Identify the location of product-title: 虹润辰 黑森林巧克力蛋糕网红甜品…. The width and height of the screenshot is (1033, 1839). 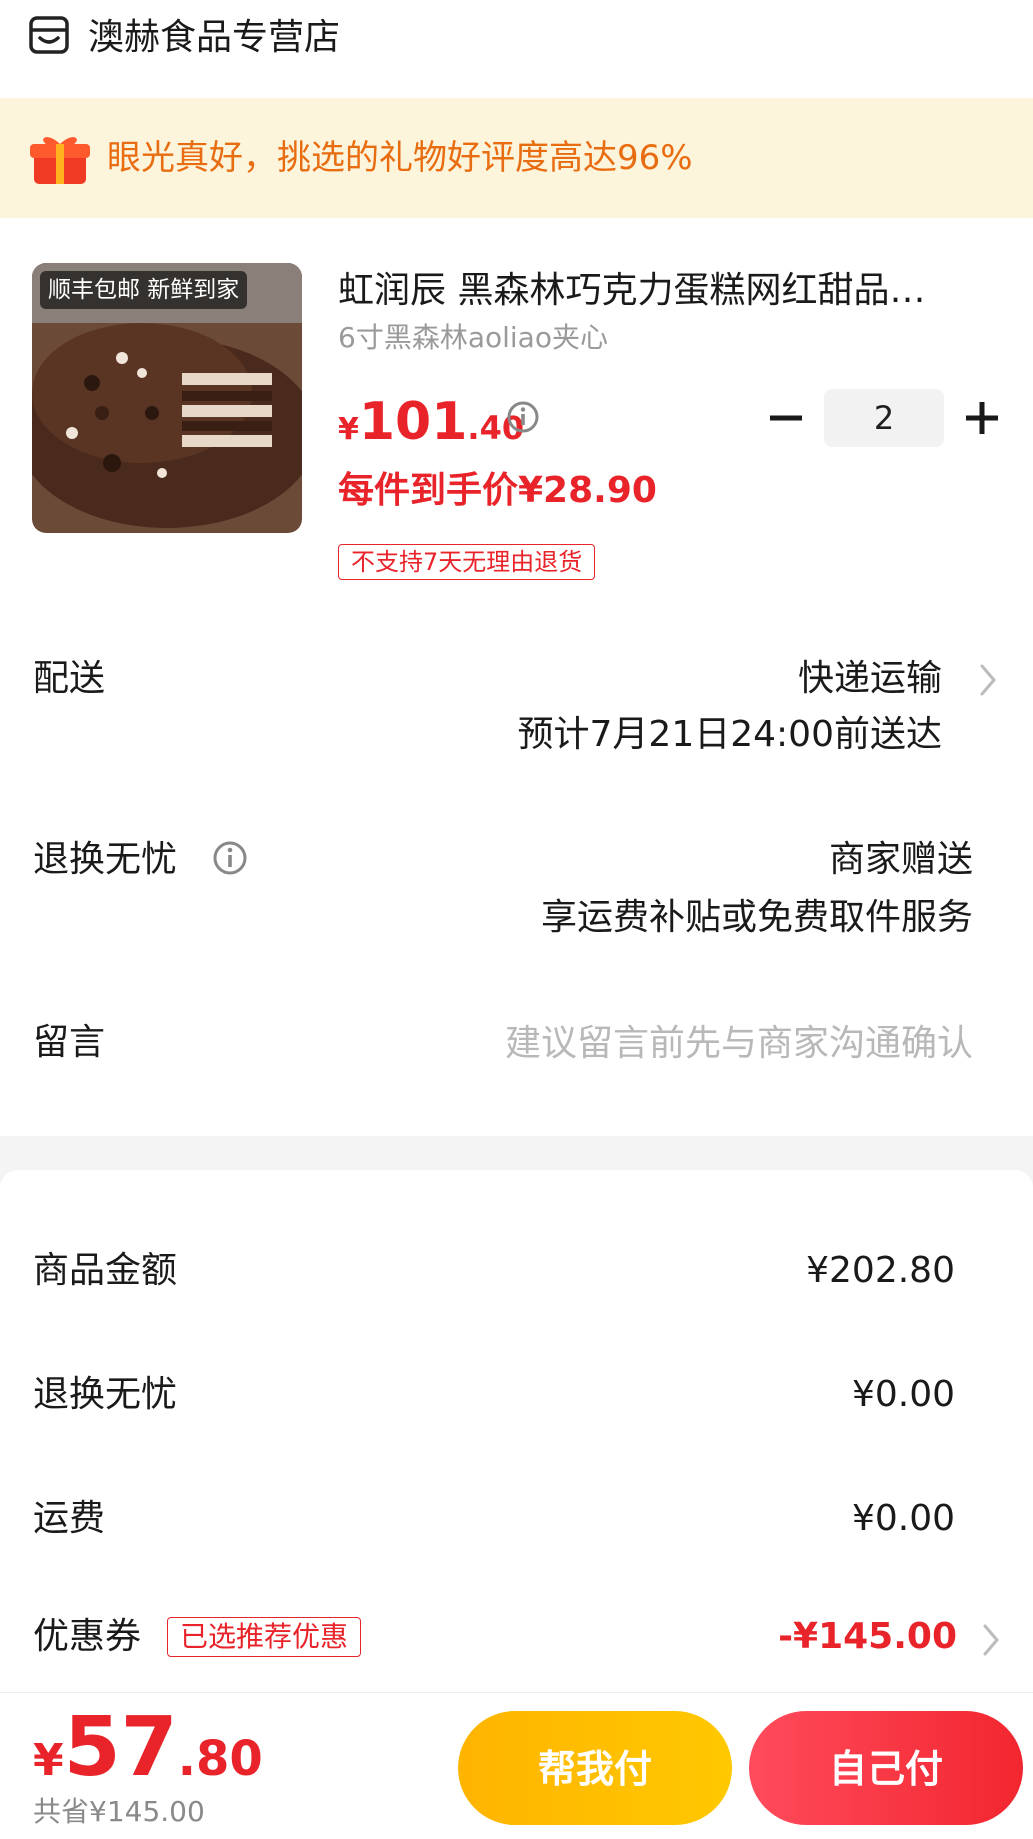
(658, 291).